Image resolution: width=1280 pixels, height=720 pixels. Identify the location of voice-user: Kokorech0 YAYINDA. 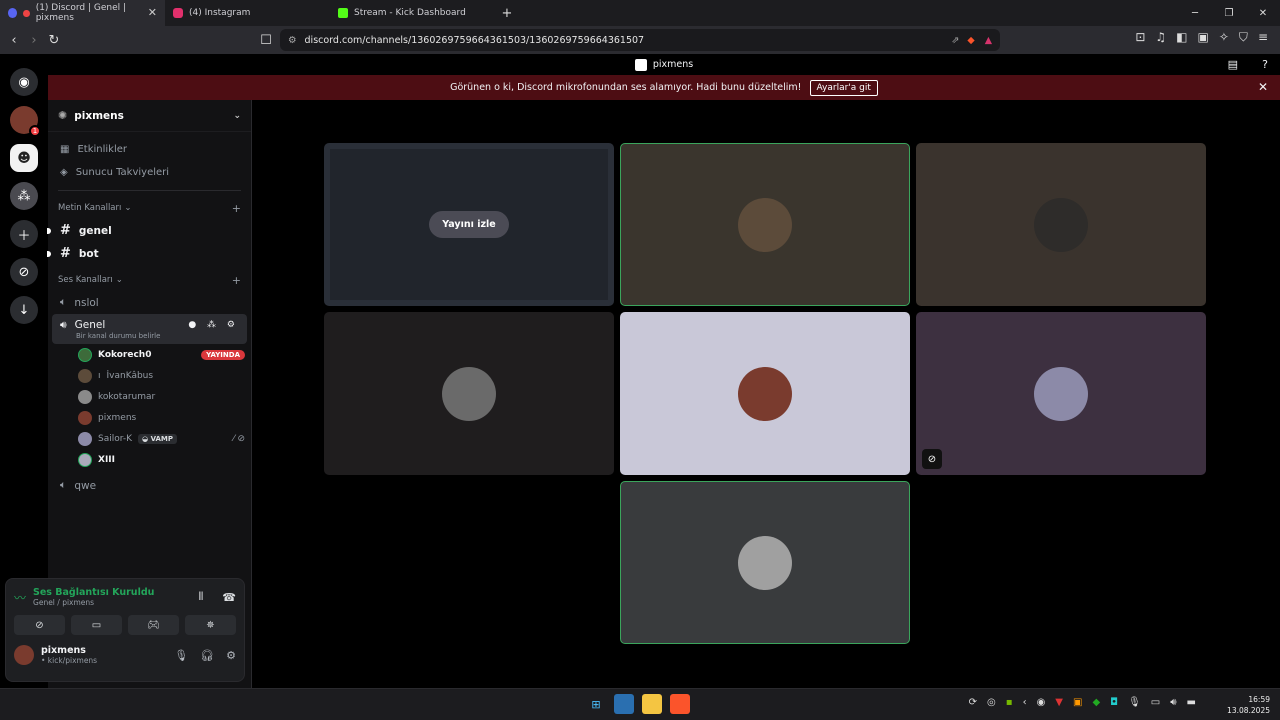
(149, 354).